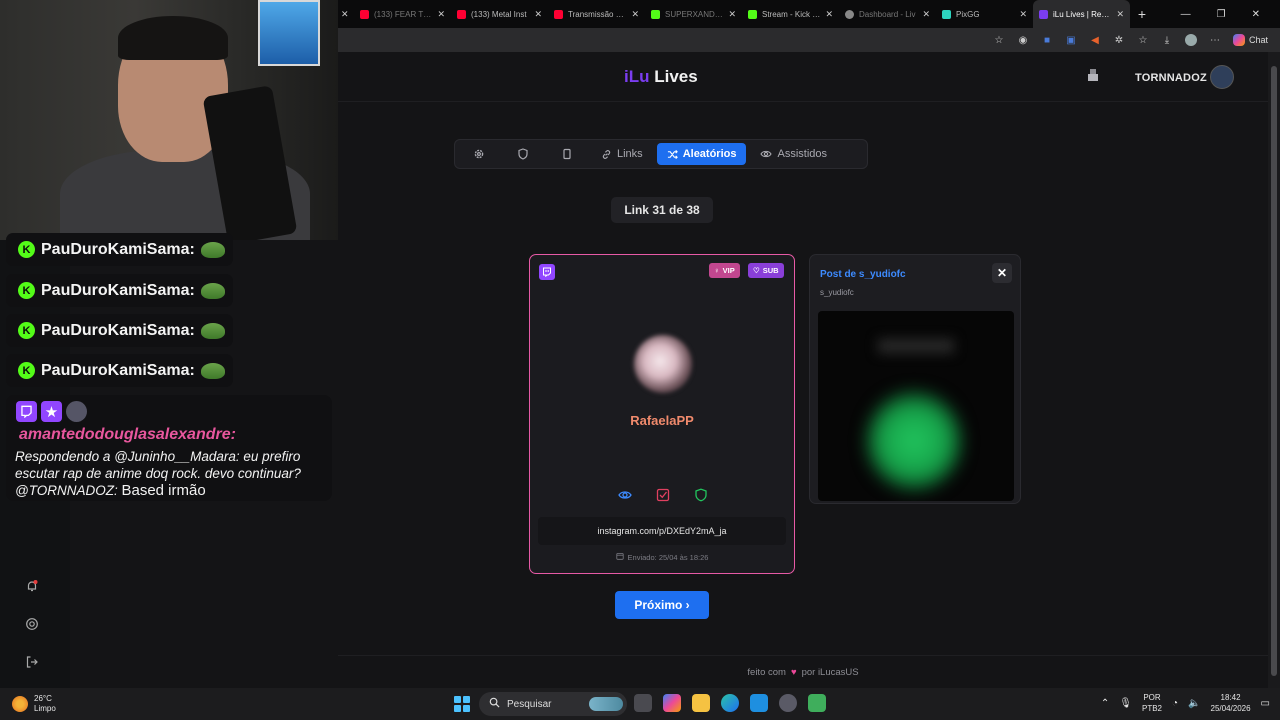 The width and height of the screenshot is (1280, 720). Describe the element at coordinates (1095, 40) in the screenshot. I see `speaker-extension-icon: ◀` at that location.